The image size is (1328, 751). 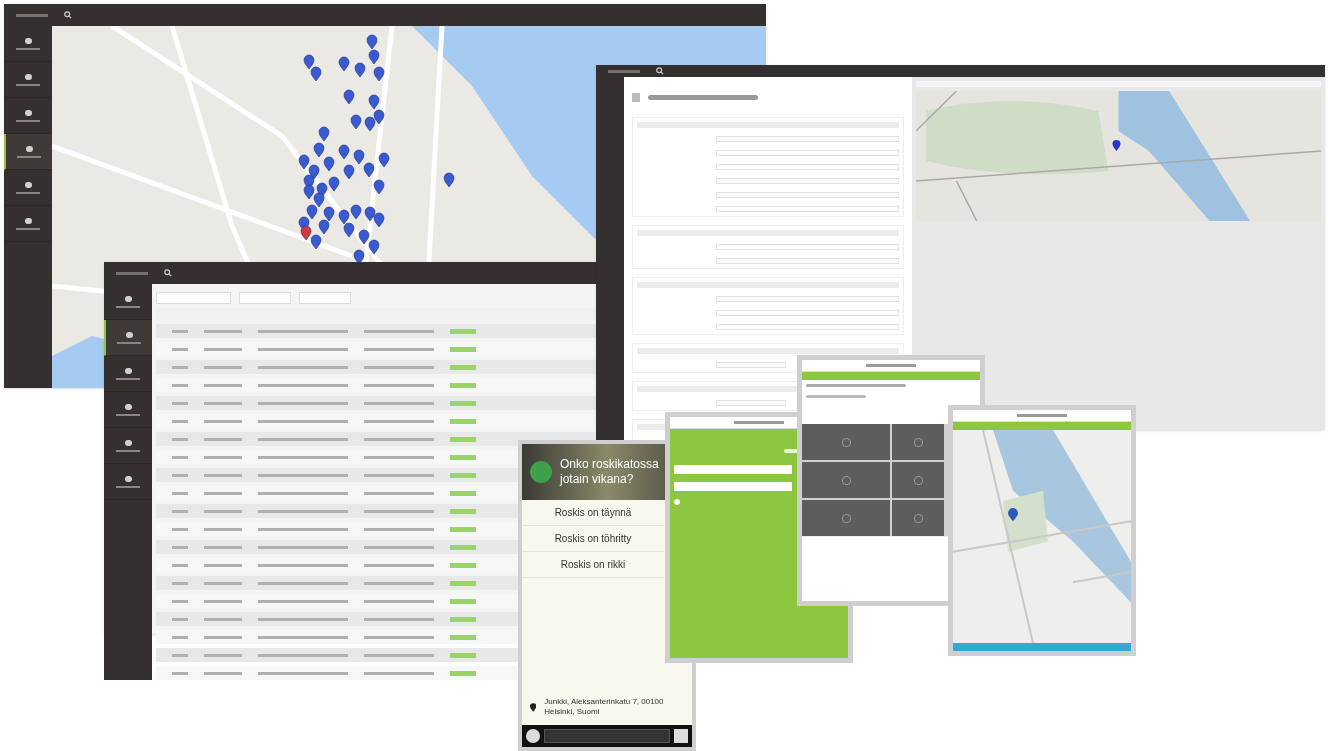 What do you see at coordinates (593, 513) in the screenshot?
I see `option-button: Roskis on täynnä` at bounding box center [593, 513].